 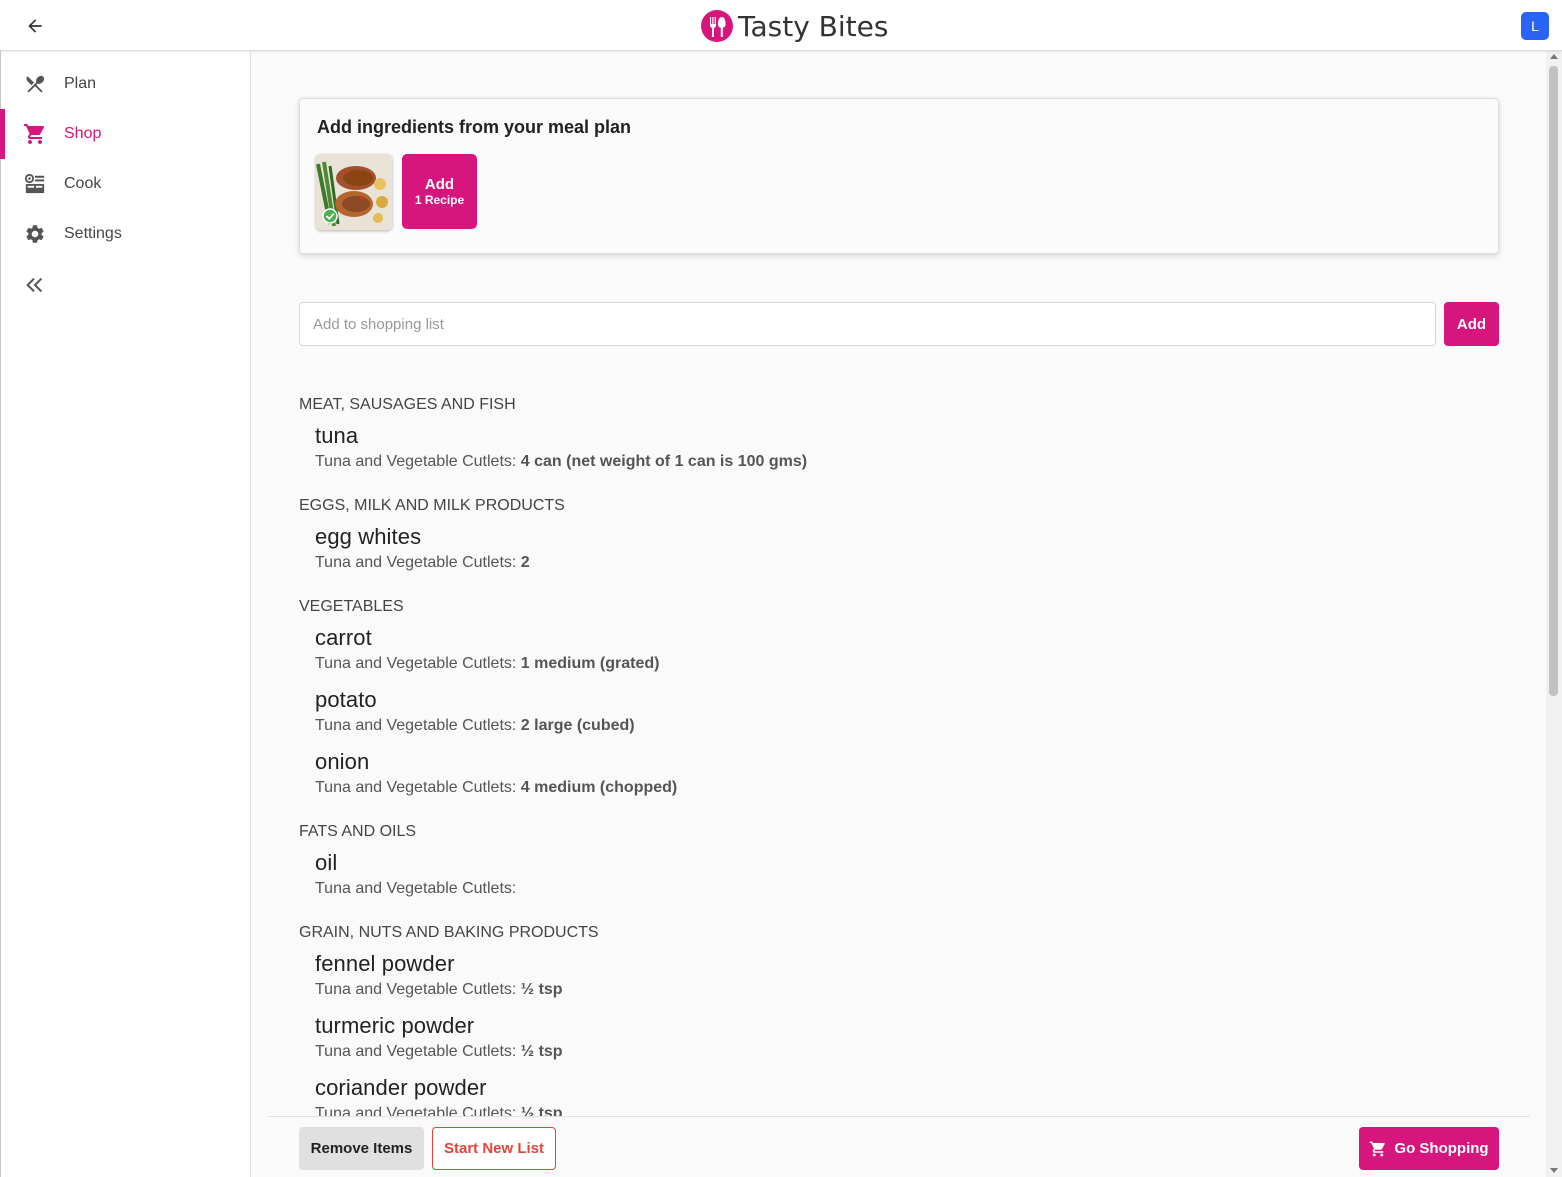 What do you see at coordinates (337, 435) in the screenshot?
I see `item-name: tuna` at bounding box center [337, 435].